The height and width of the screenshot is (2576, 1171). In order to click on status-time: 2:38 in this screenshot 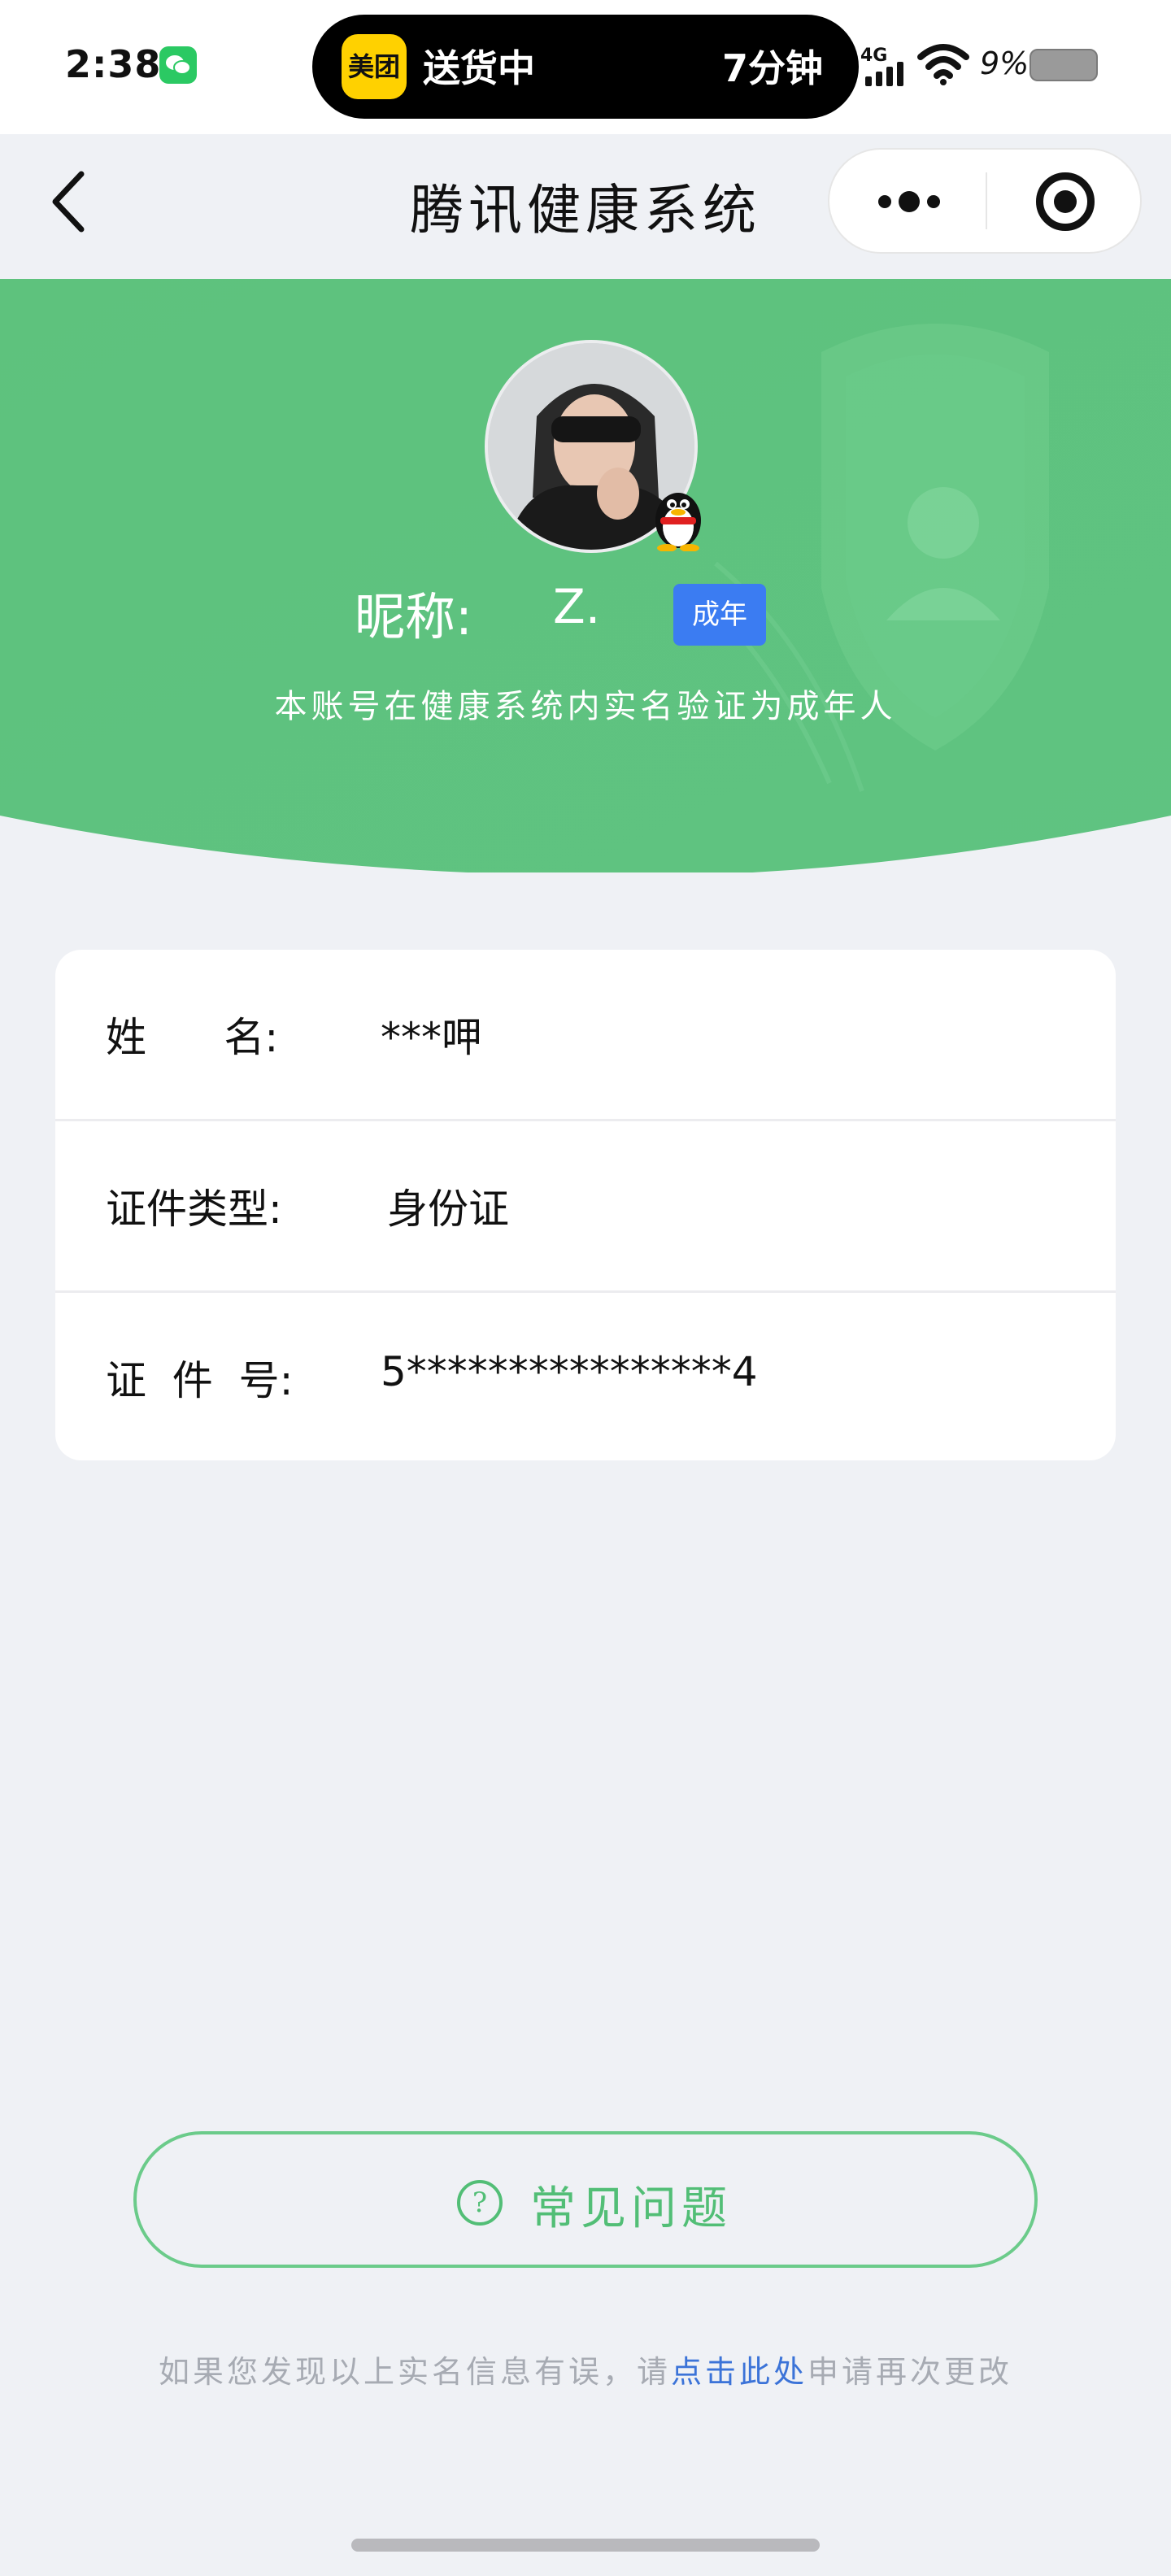, I will do `click(113, 64)`.